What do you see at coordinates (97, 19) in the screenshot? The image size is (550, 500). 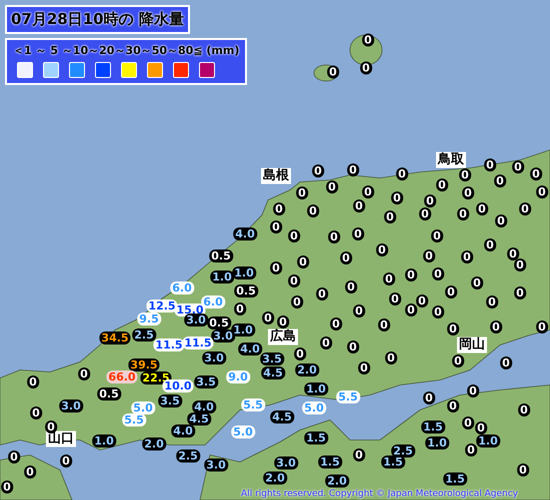 I see `map-title: 07月28日10時の 降水量` at bounding box center [97, 19].